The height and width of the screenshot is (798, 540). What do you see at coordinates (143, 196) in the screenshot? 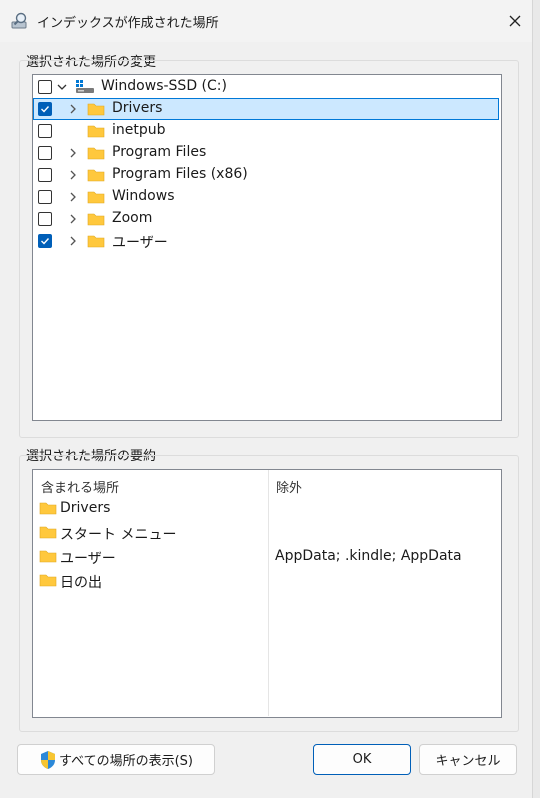
I see `windows-label: Windows` at bounding box center [143, 196].